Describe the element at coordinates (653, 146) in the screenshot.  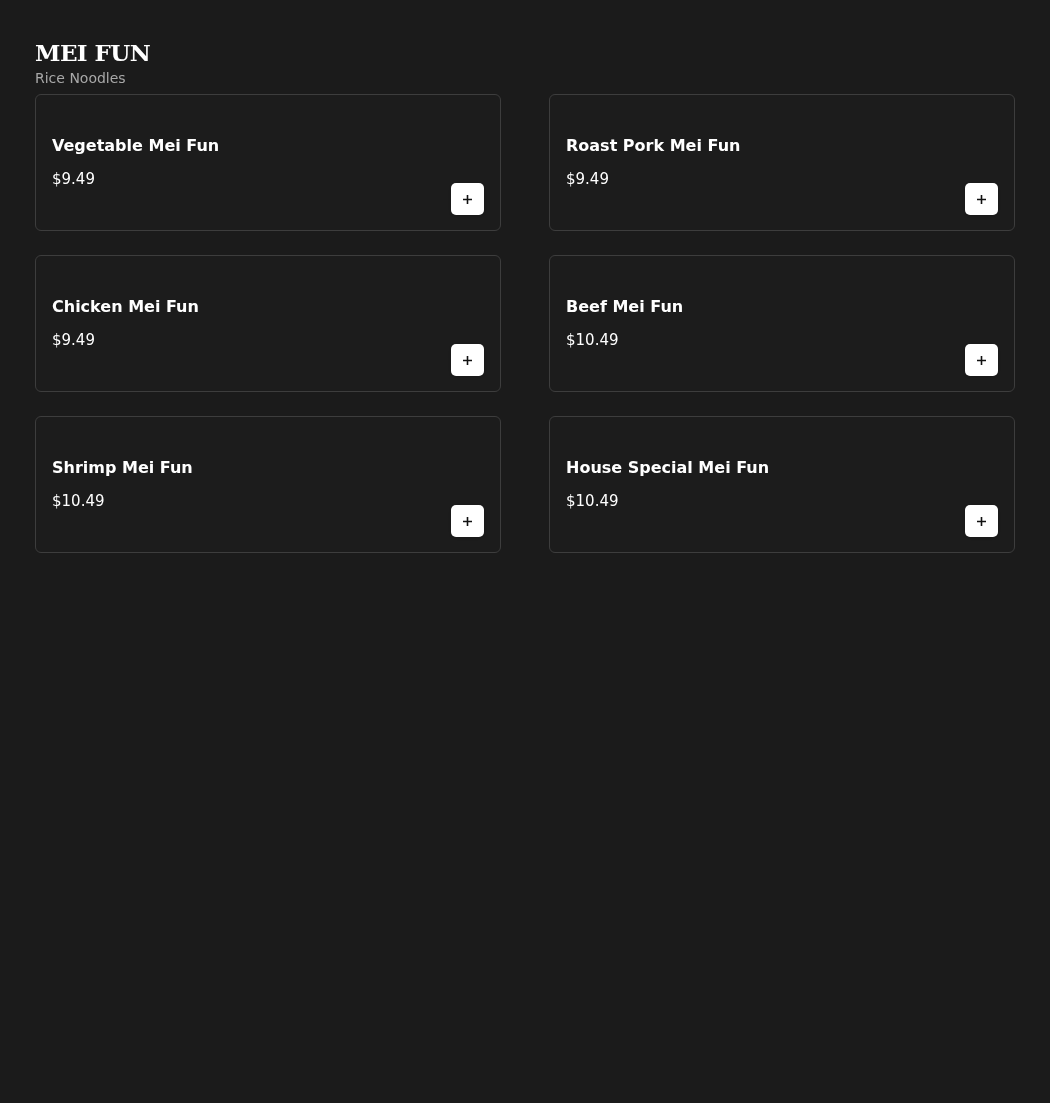
I see `item-name: Roast Pork Mei Fun` at that location.